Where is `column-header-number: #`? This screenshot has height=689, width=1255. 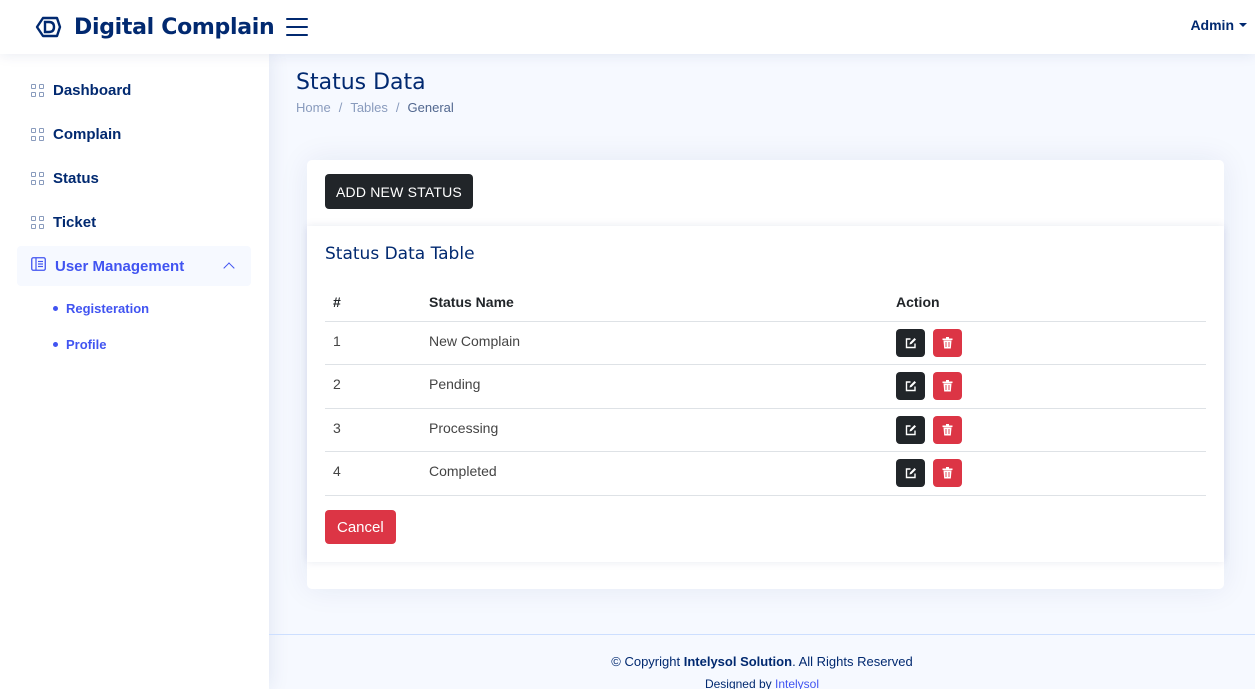 column-header-number: # is located at coordinates (373, 303).